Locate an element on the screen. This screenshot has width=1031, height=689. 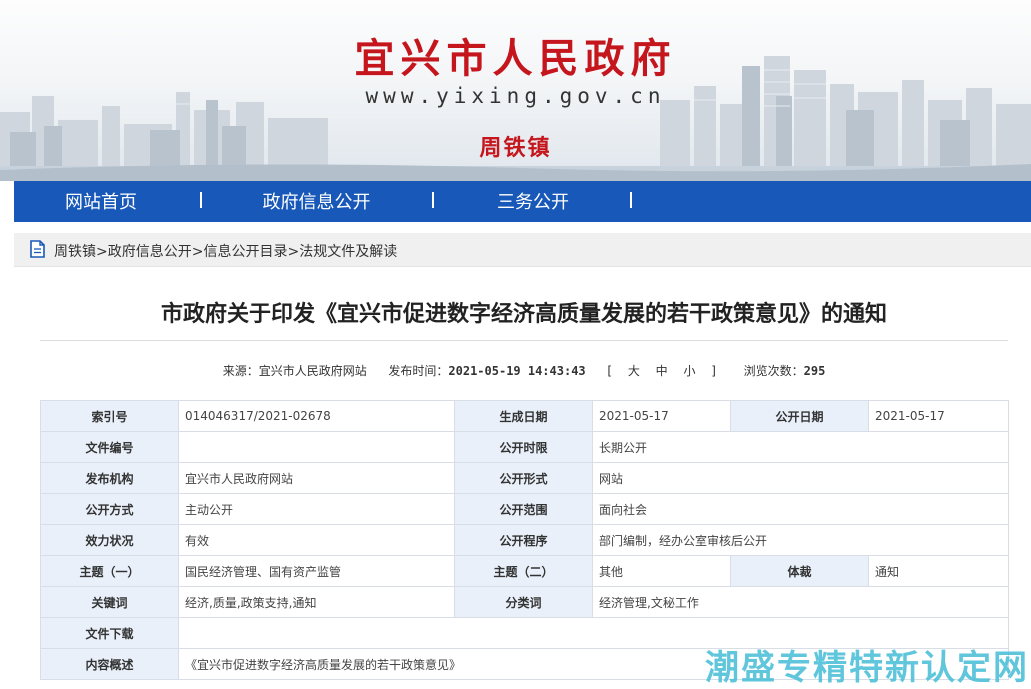
published-label: 发布时间： is located at coordinates (418, 371).